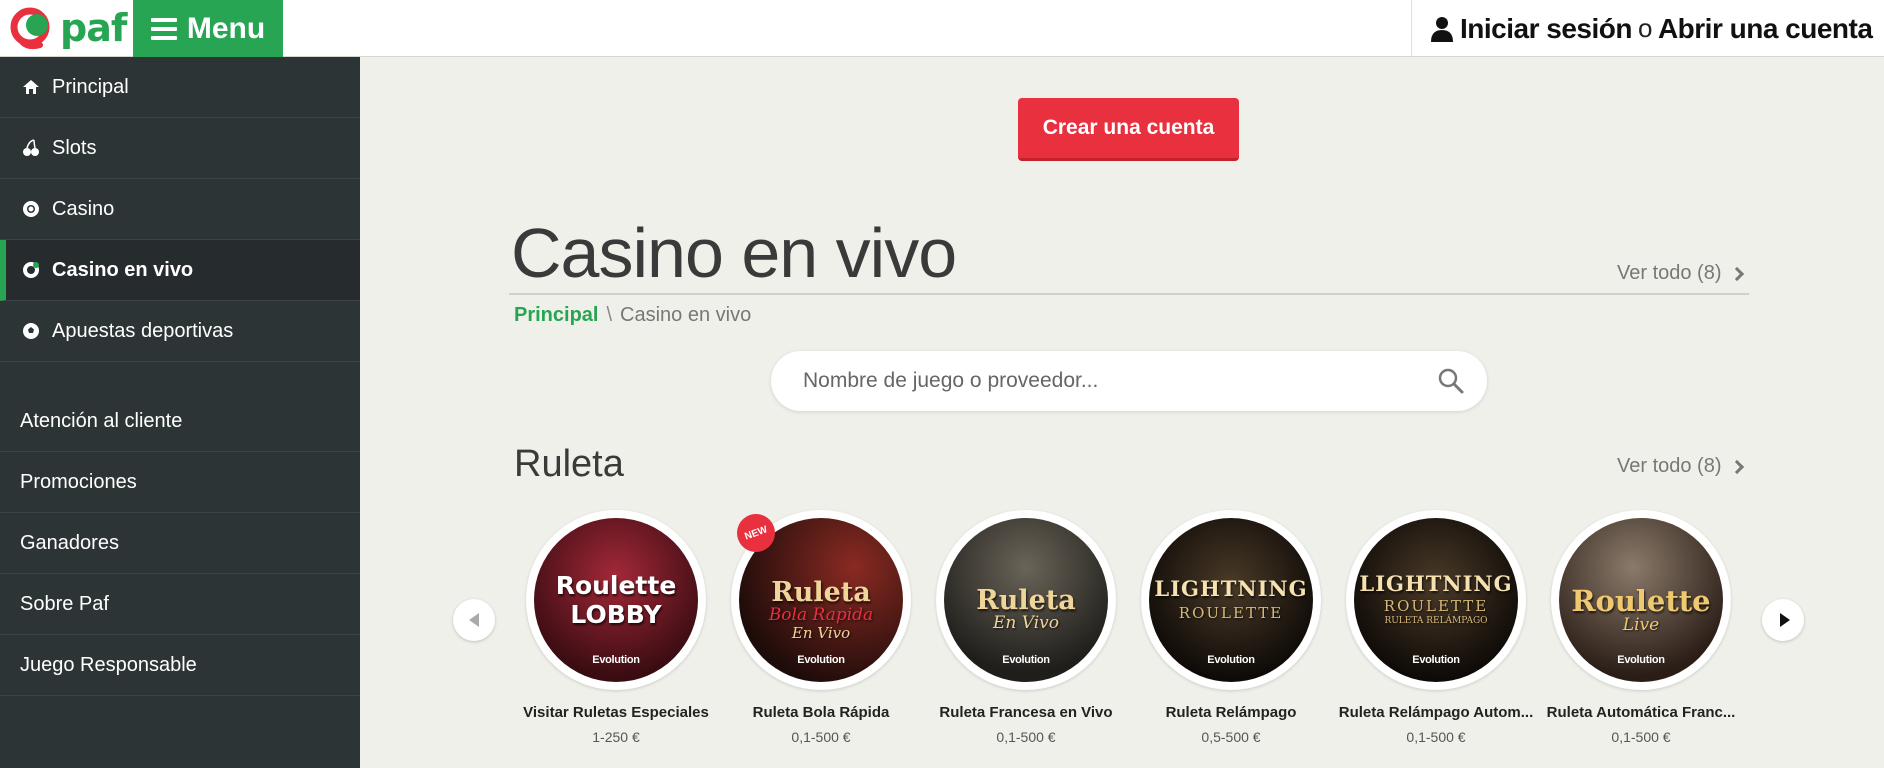  Describe the element at coordinates (180, 209) in the screenshot. I see `sidebar-item-casino: Casino` at that location.